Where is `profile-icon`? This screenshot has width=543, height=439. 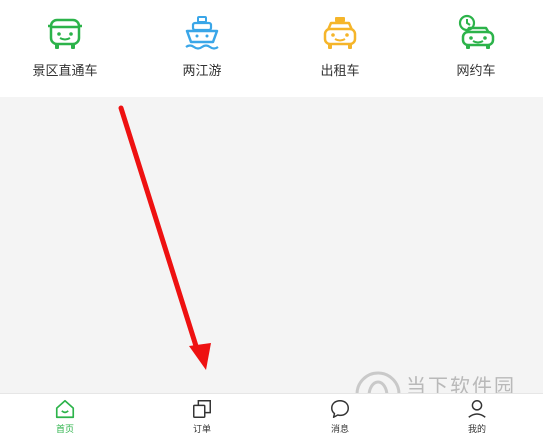 profile-icon is located at coordinates (477, 409).